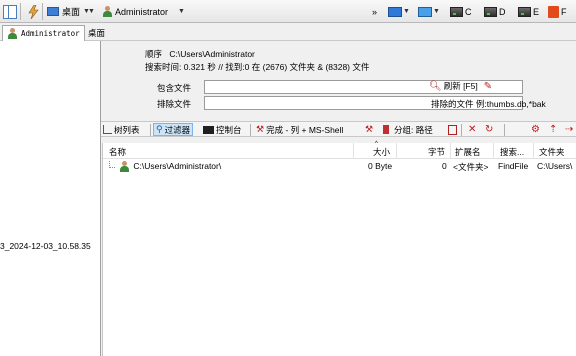  I want to click on magnifier-icon: 🔍︎, so click(435, 86).